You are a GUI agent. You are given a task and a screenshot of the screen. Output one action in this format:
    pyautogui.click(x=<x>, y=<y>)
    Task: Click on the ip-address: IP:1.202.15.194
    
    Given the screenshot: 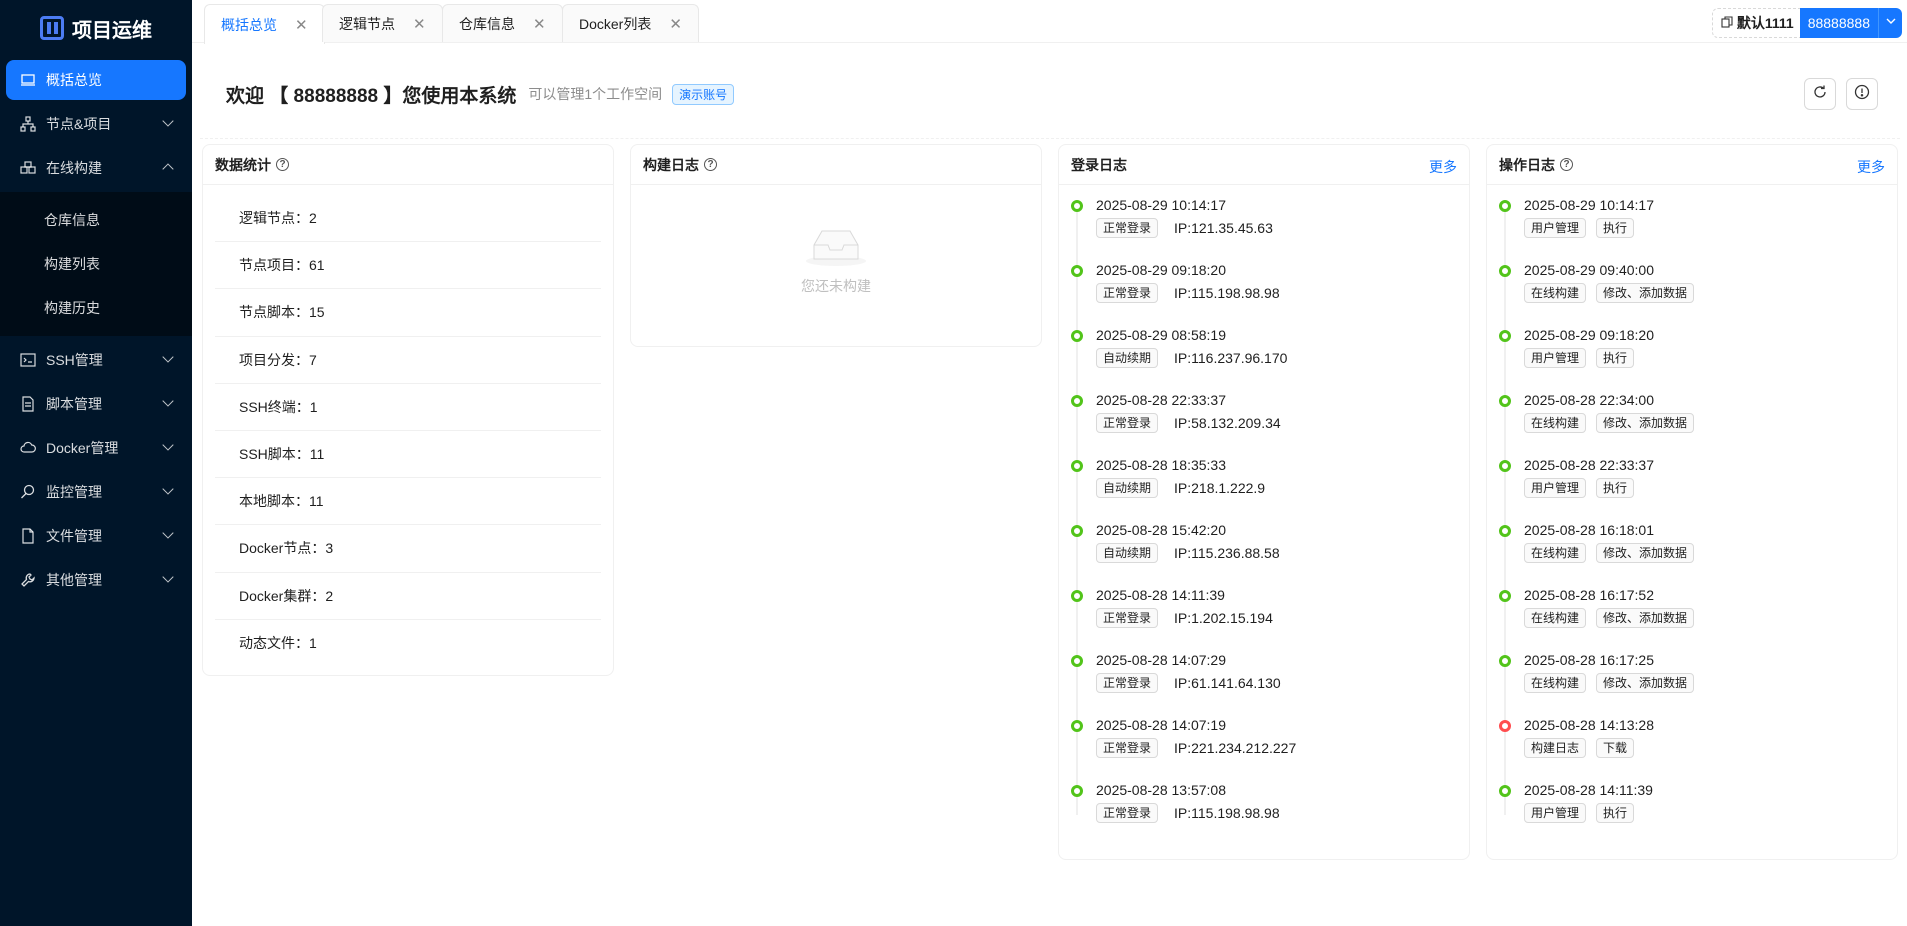 What is the action you would take?
    pyautogui.click(x=1223, y=618)
    